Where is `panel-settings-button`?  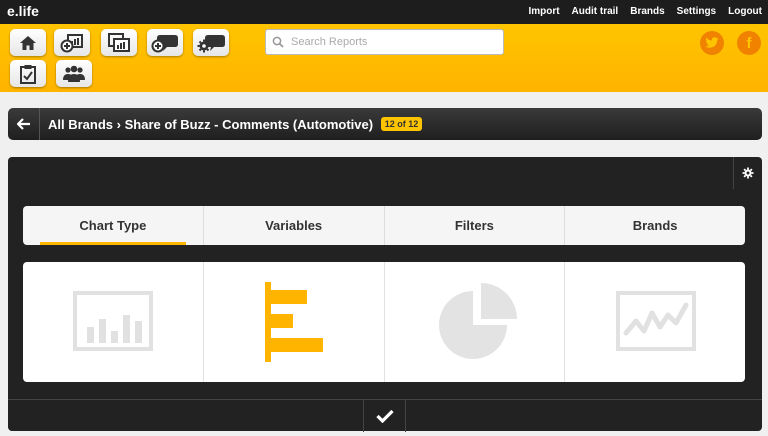 panel-settings-button is located at coordinates (747, 173).